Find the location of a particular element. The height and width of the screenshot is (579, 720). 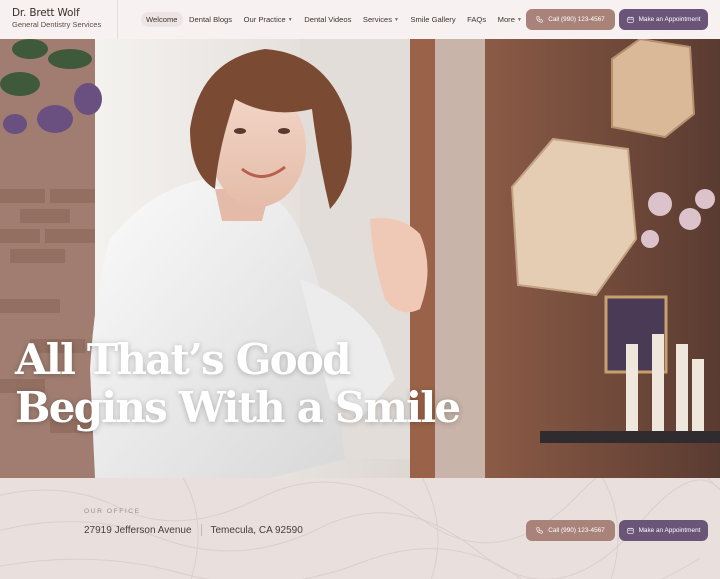

nav-our-practice-label: Our Practice is located at coordinates (264, 19).